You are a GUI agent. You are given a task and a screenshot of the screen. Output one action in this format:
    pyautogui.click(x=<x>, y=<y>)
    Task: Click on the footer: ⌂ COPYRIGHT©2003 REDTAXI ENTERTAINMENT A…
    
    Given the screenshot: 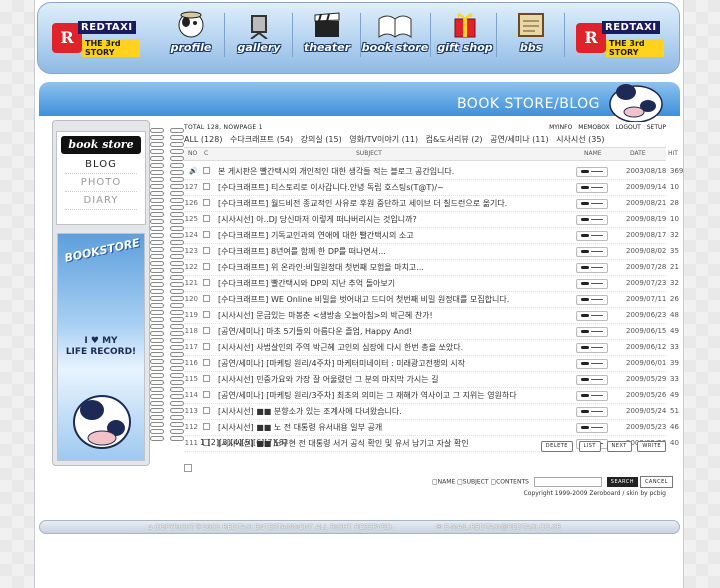 What is the action you would take?
    pyautogui.click(x=359, y=527)
    